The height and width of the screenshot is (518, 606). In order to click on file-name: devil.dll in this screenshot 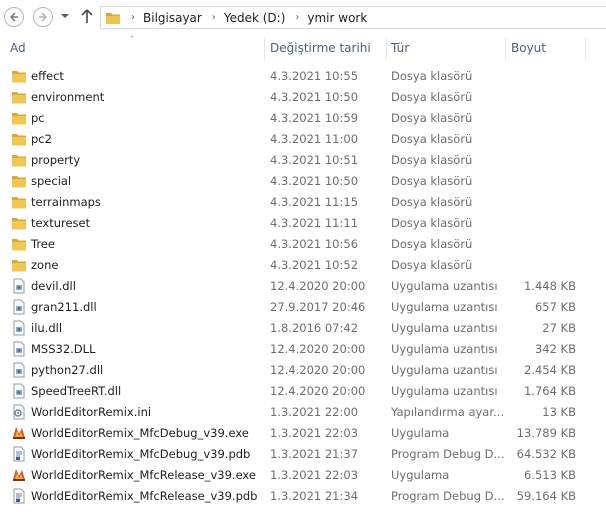, I will do `click(53, 286)`.